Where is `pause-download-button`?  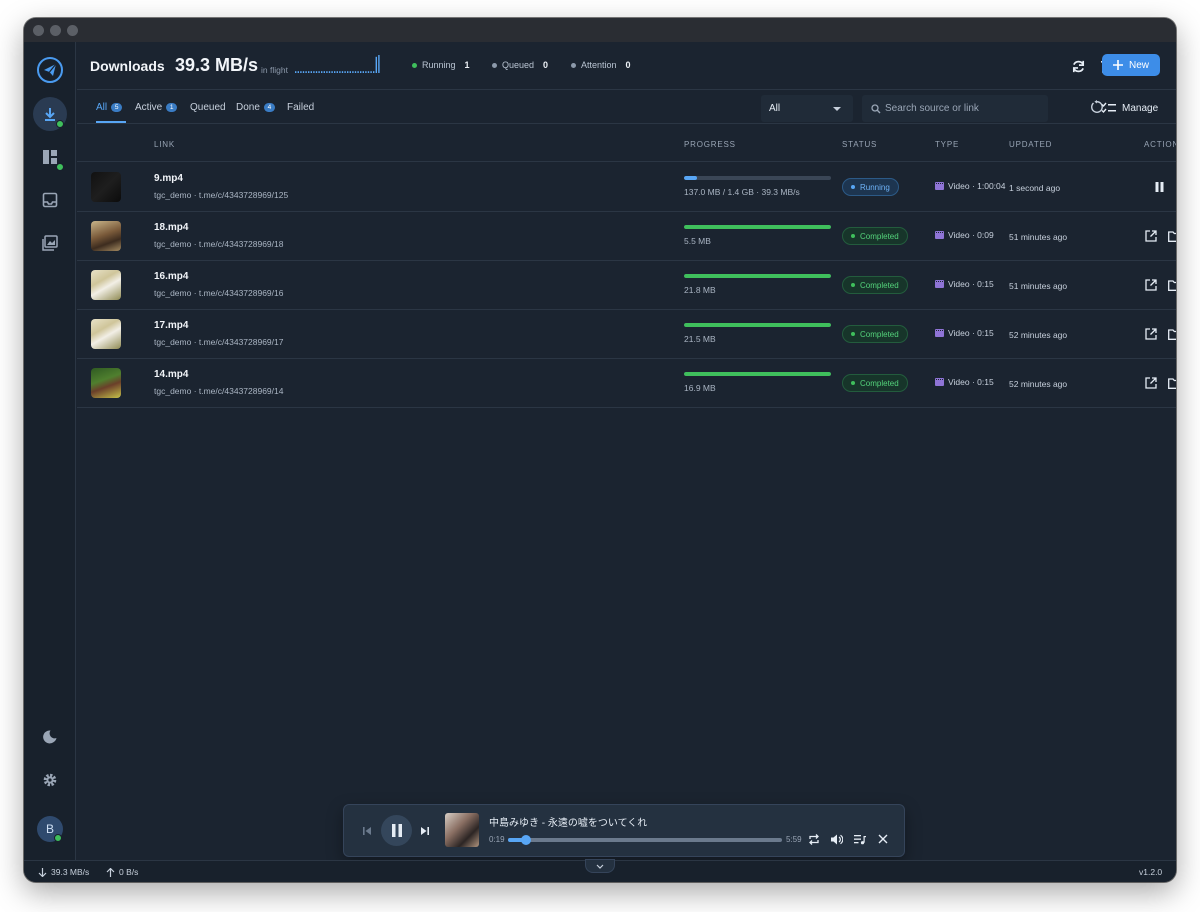
pause-download-button is located at coordinates (1159, 187).